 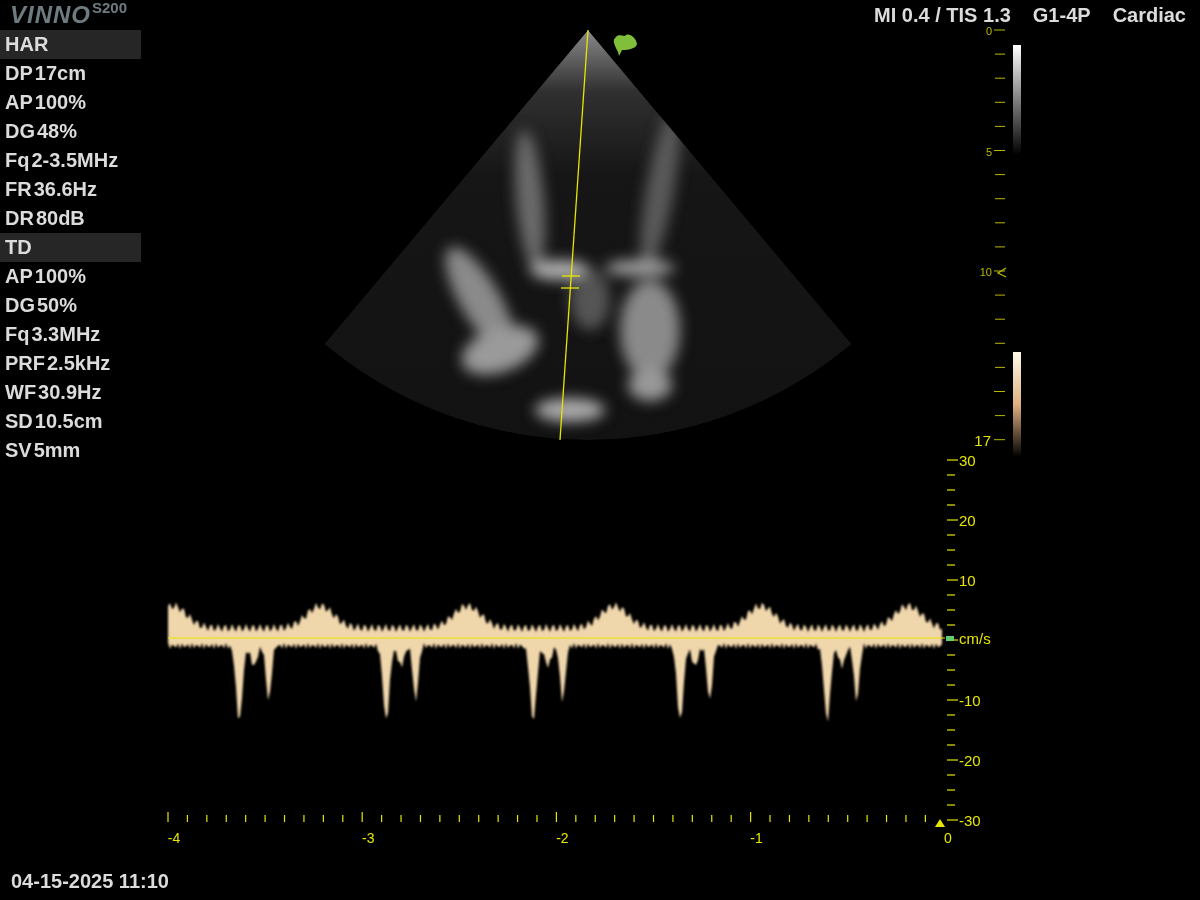 What do you see at coordinates (21, 392) in the screenshot?
I see `parameter-name: WF` at bounding box center [21, 392].